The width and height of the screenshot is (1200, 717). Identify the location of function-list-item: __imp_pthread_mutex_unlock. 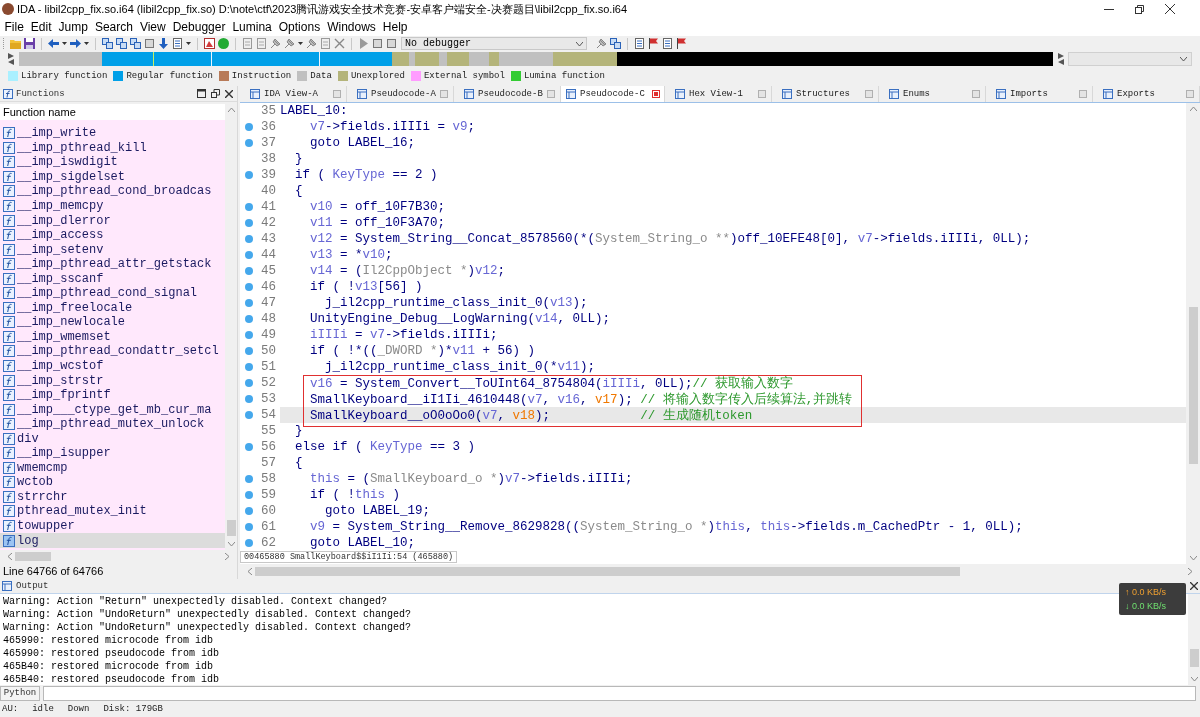
(112, 424).